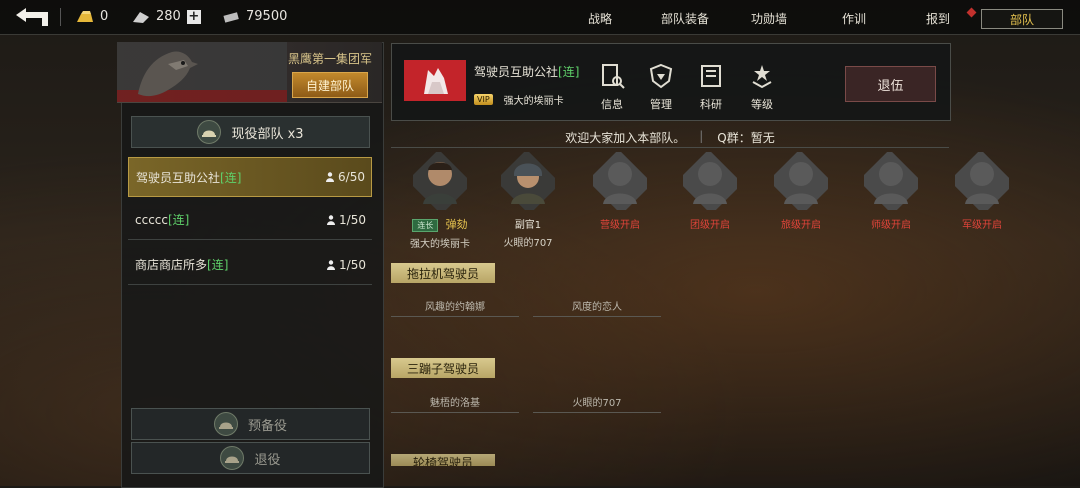 The image size is (1080, 488). I want to click on roster-title: 连长 弹劾, so click(440, 224).